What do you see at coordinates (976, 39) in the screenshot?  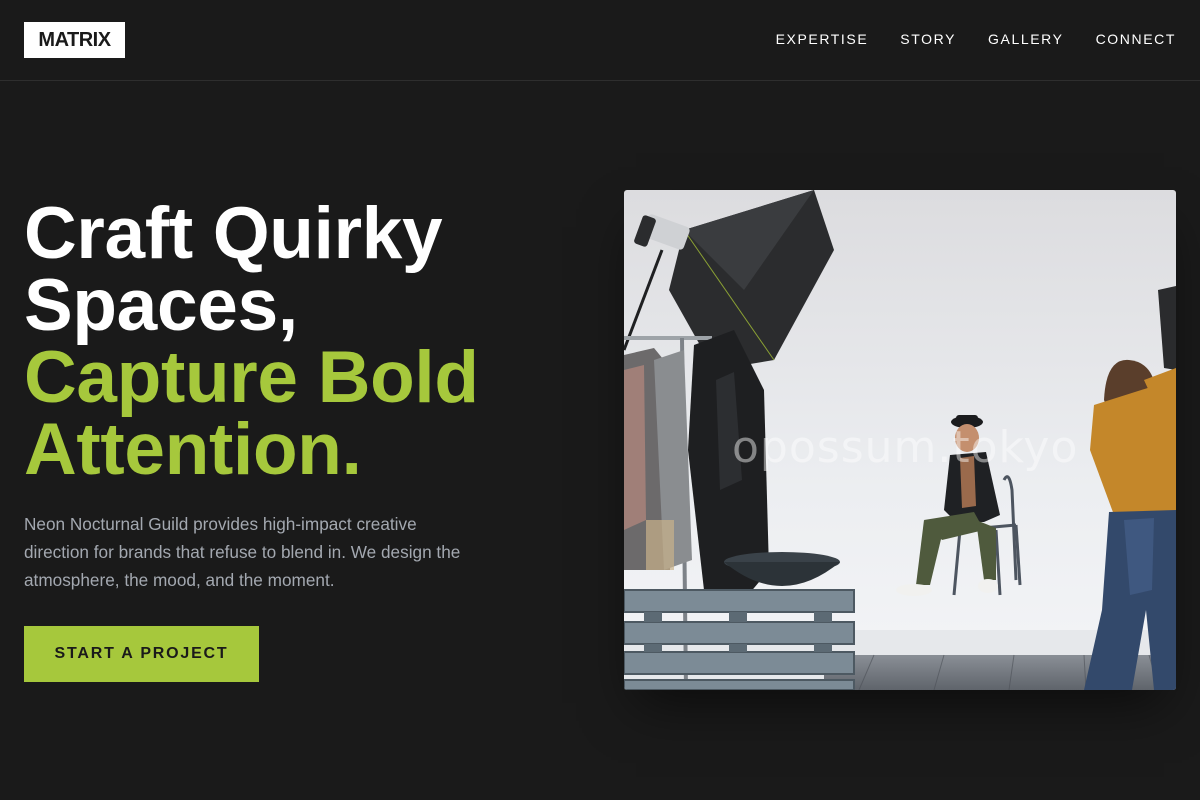 I see `main-nav: EXPERTISE STORY GALLERY CONNECT` at bounding box center [976, 39].